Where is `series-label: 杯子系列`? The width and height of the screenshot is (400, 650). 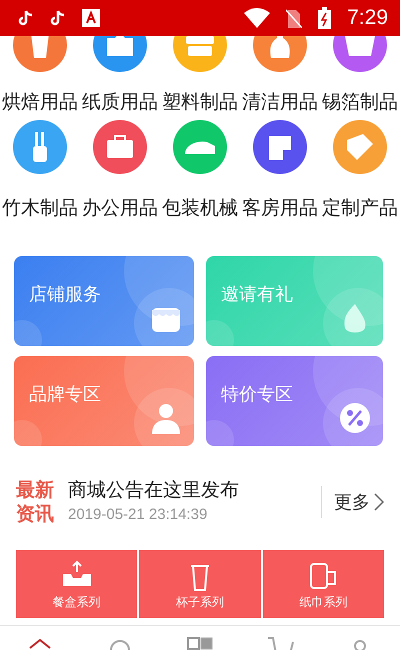
series-label: 杯子系列 is located at coordinates (200, 602).